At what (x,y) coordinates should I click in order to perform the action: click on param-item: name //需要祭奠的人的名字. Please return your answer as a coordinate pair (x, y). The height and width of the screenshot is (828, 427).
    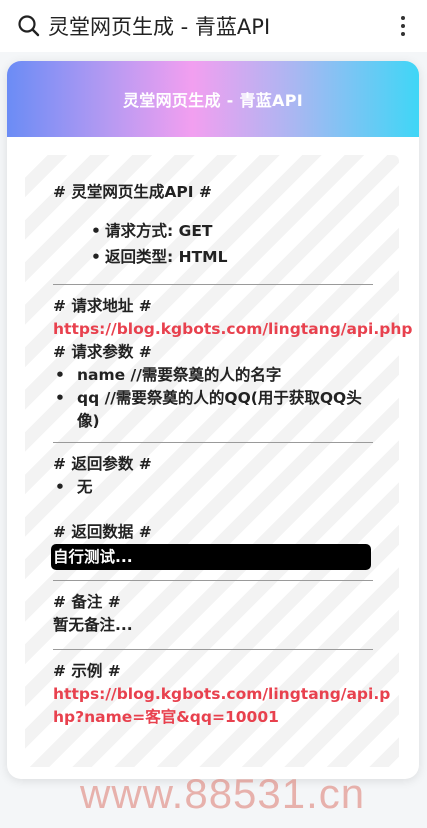
    Looking at the image, I should click on (226, 375).